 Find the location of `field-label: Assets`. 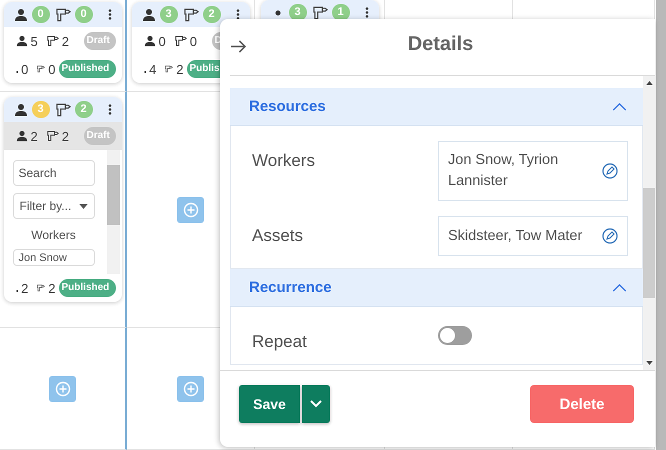

field-label: Assets is located at coordinates (278, 235).